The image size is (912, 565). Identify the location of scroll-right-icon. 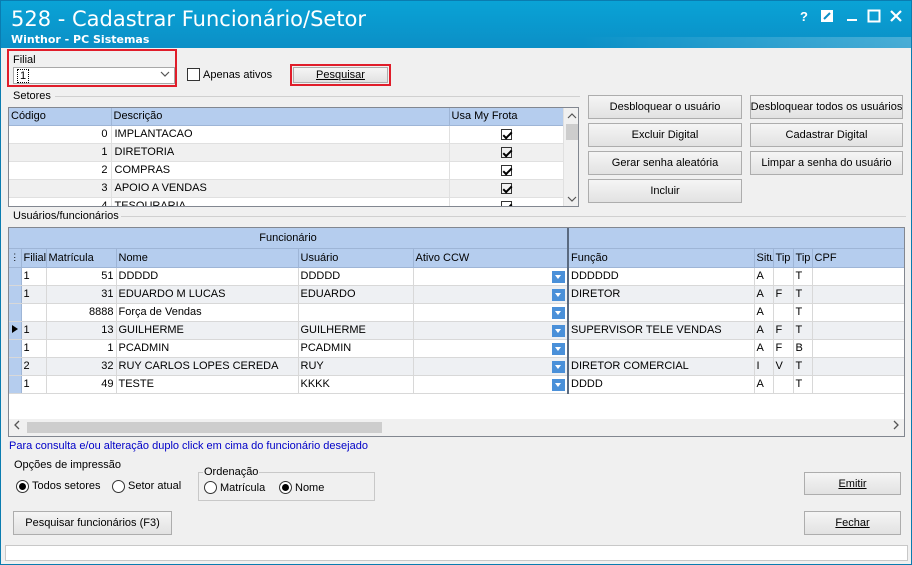
(896, 427).